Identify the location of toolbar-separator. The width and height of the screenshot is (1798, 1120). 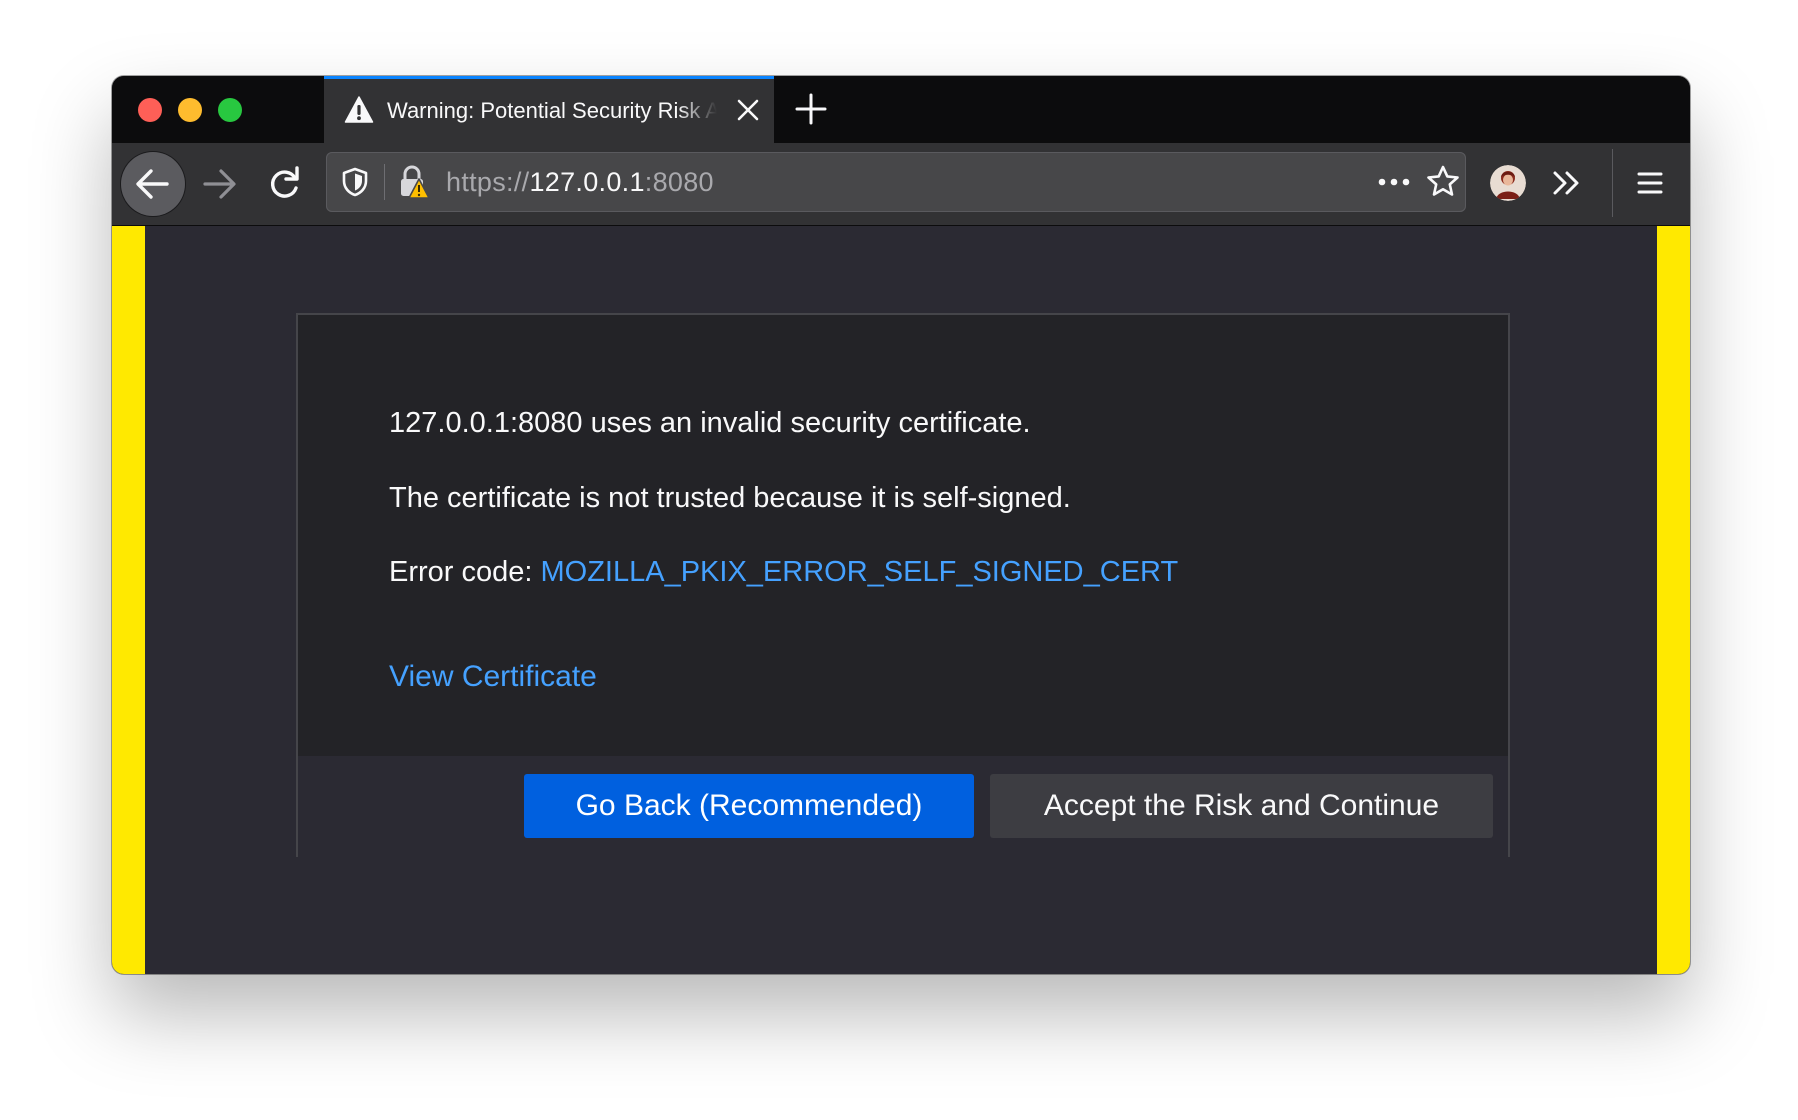
(1612, 183).